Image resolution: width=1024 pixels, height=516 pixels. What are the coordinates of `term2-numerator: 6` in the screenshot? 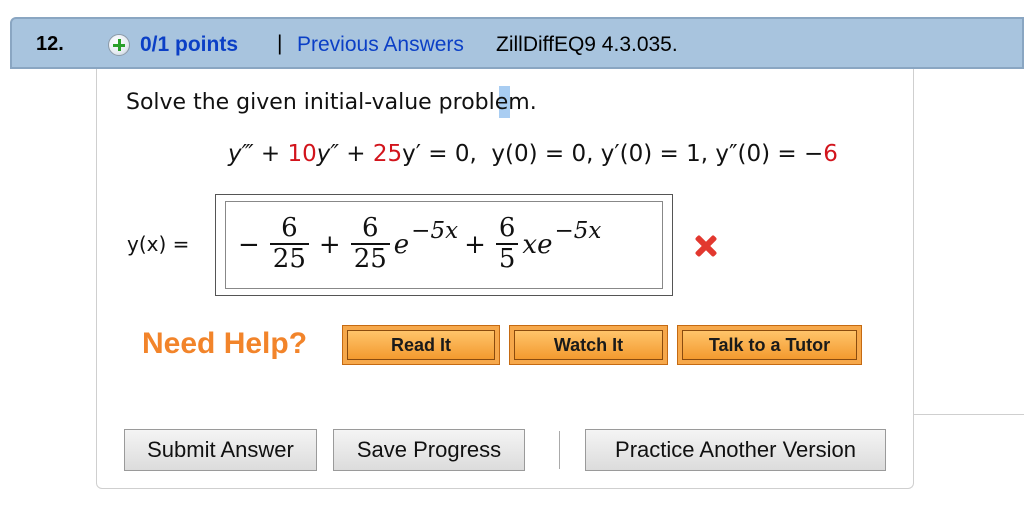 It's located at (370, 228).